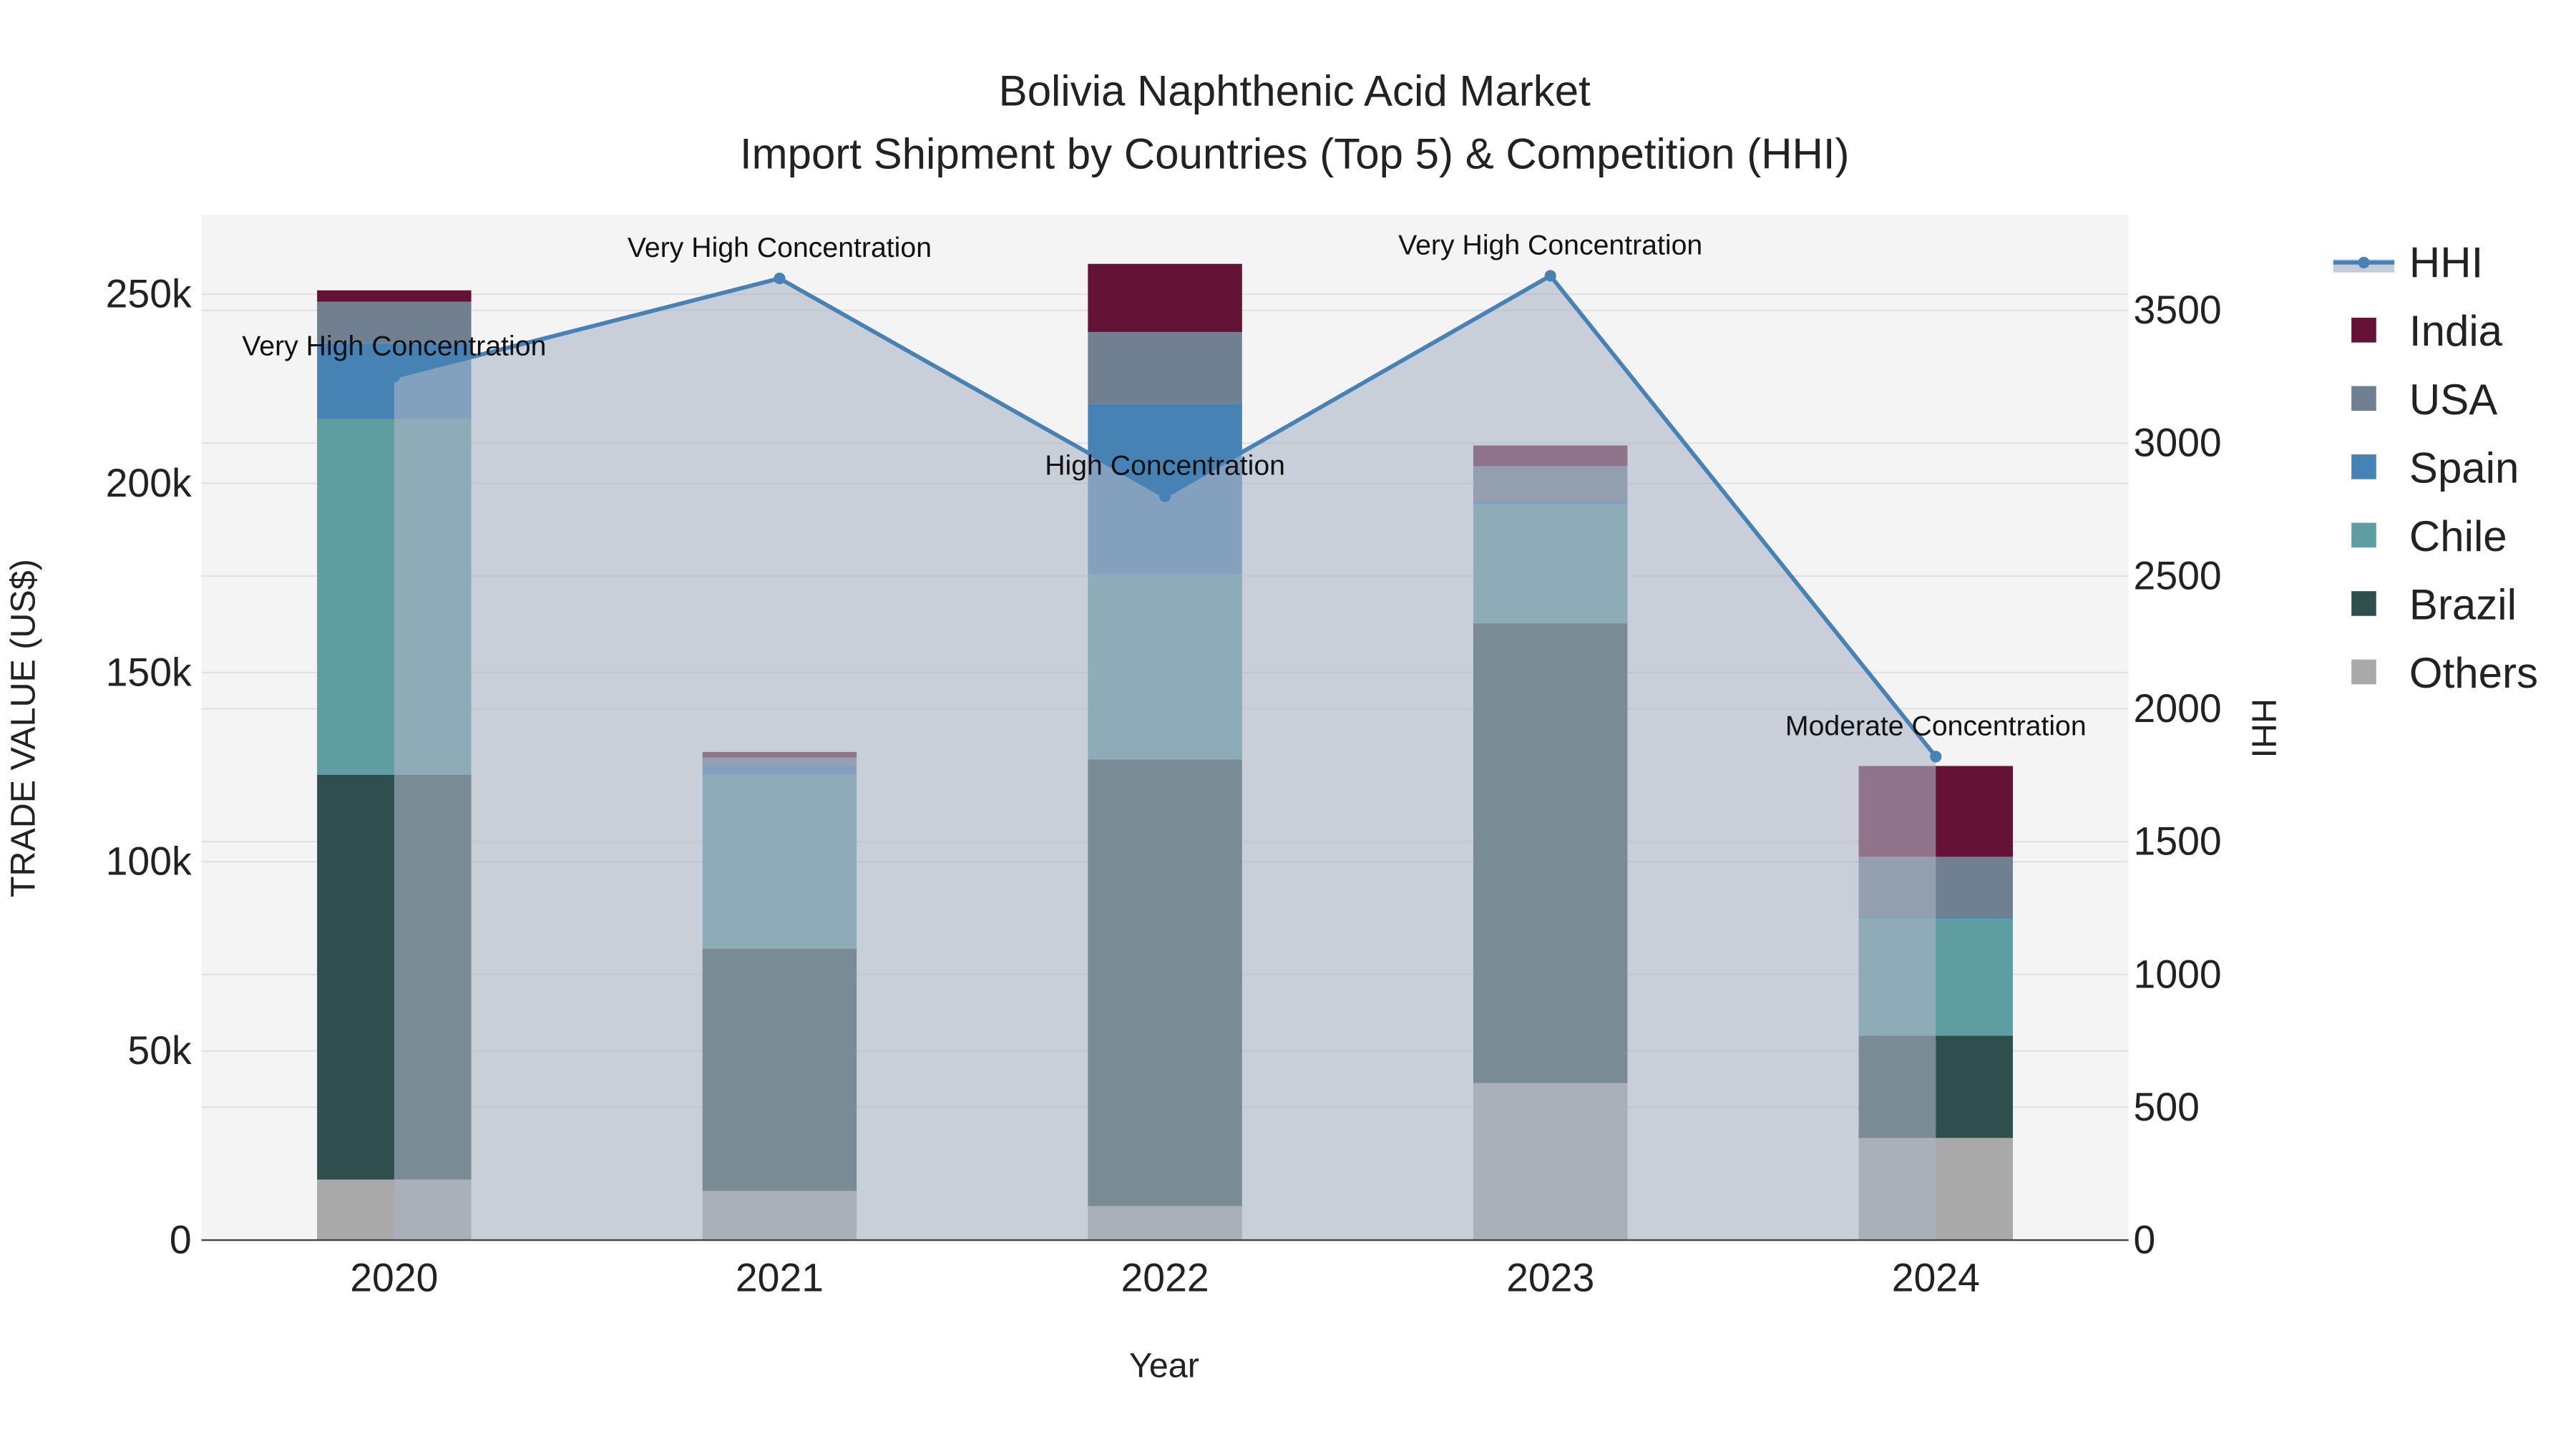  I want to click on hhi-point-2021, so click(780, 279).